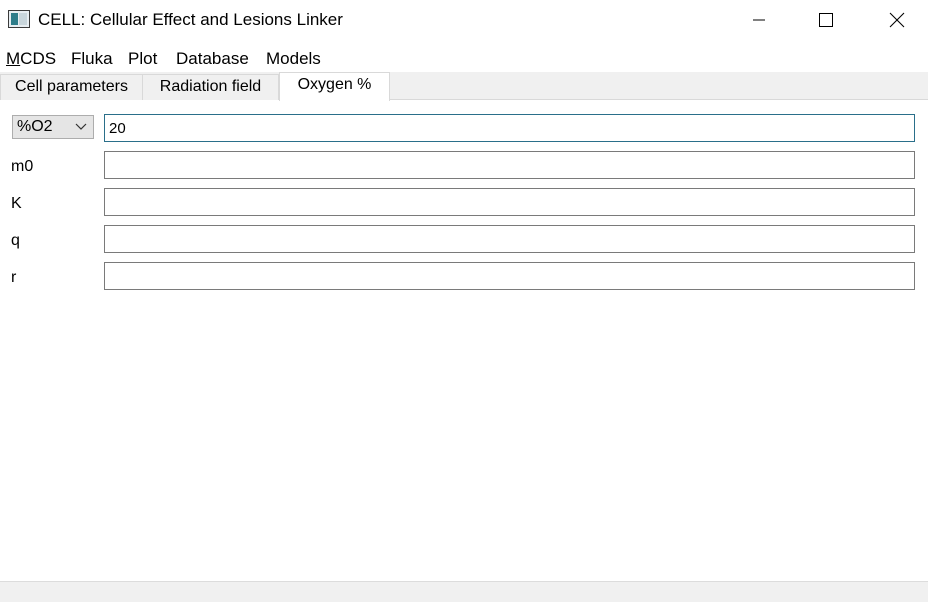 The height and width of the screenshot is (602, 928). I want to click on m0-input, so click(509, 165).